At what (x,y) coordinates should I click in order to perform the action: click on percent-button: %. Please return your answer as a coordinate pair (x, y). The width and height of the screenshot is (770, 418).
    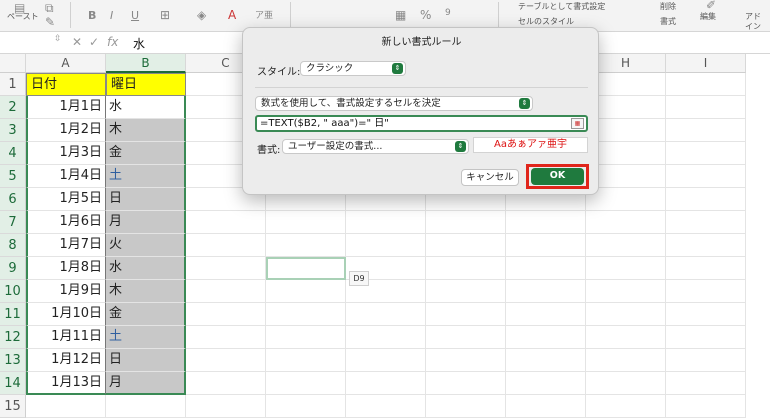
    Looking at the image, I should click on (425, 15).